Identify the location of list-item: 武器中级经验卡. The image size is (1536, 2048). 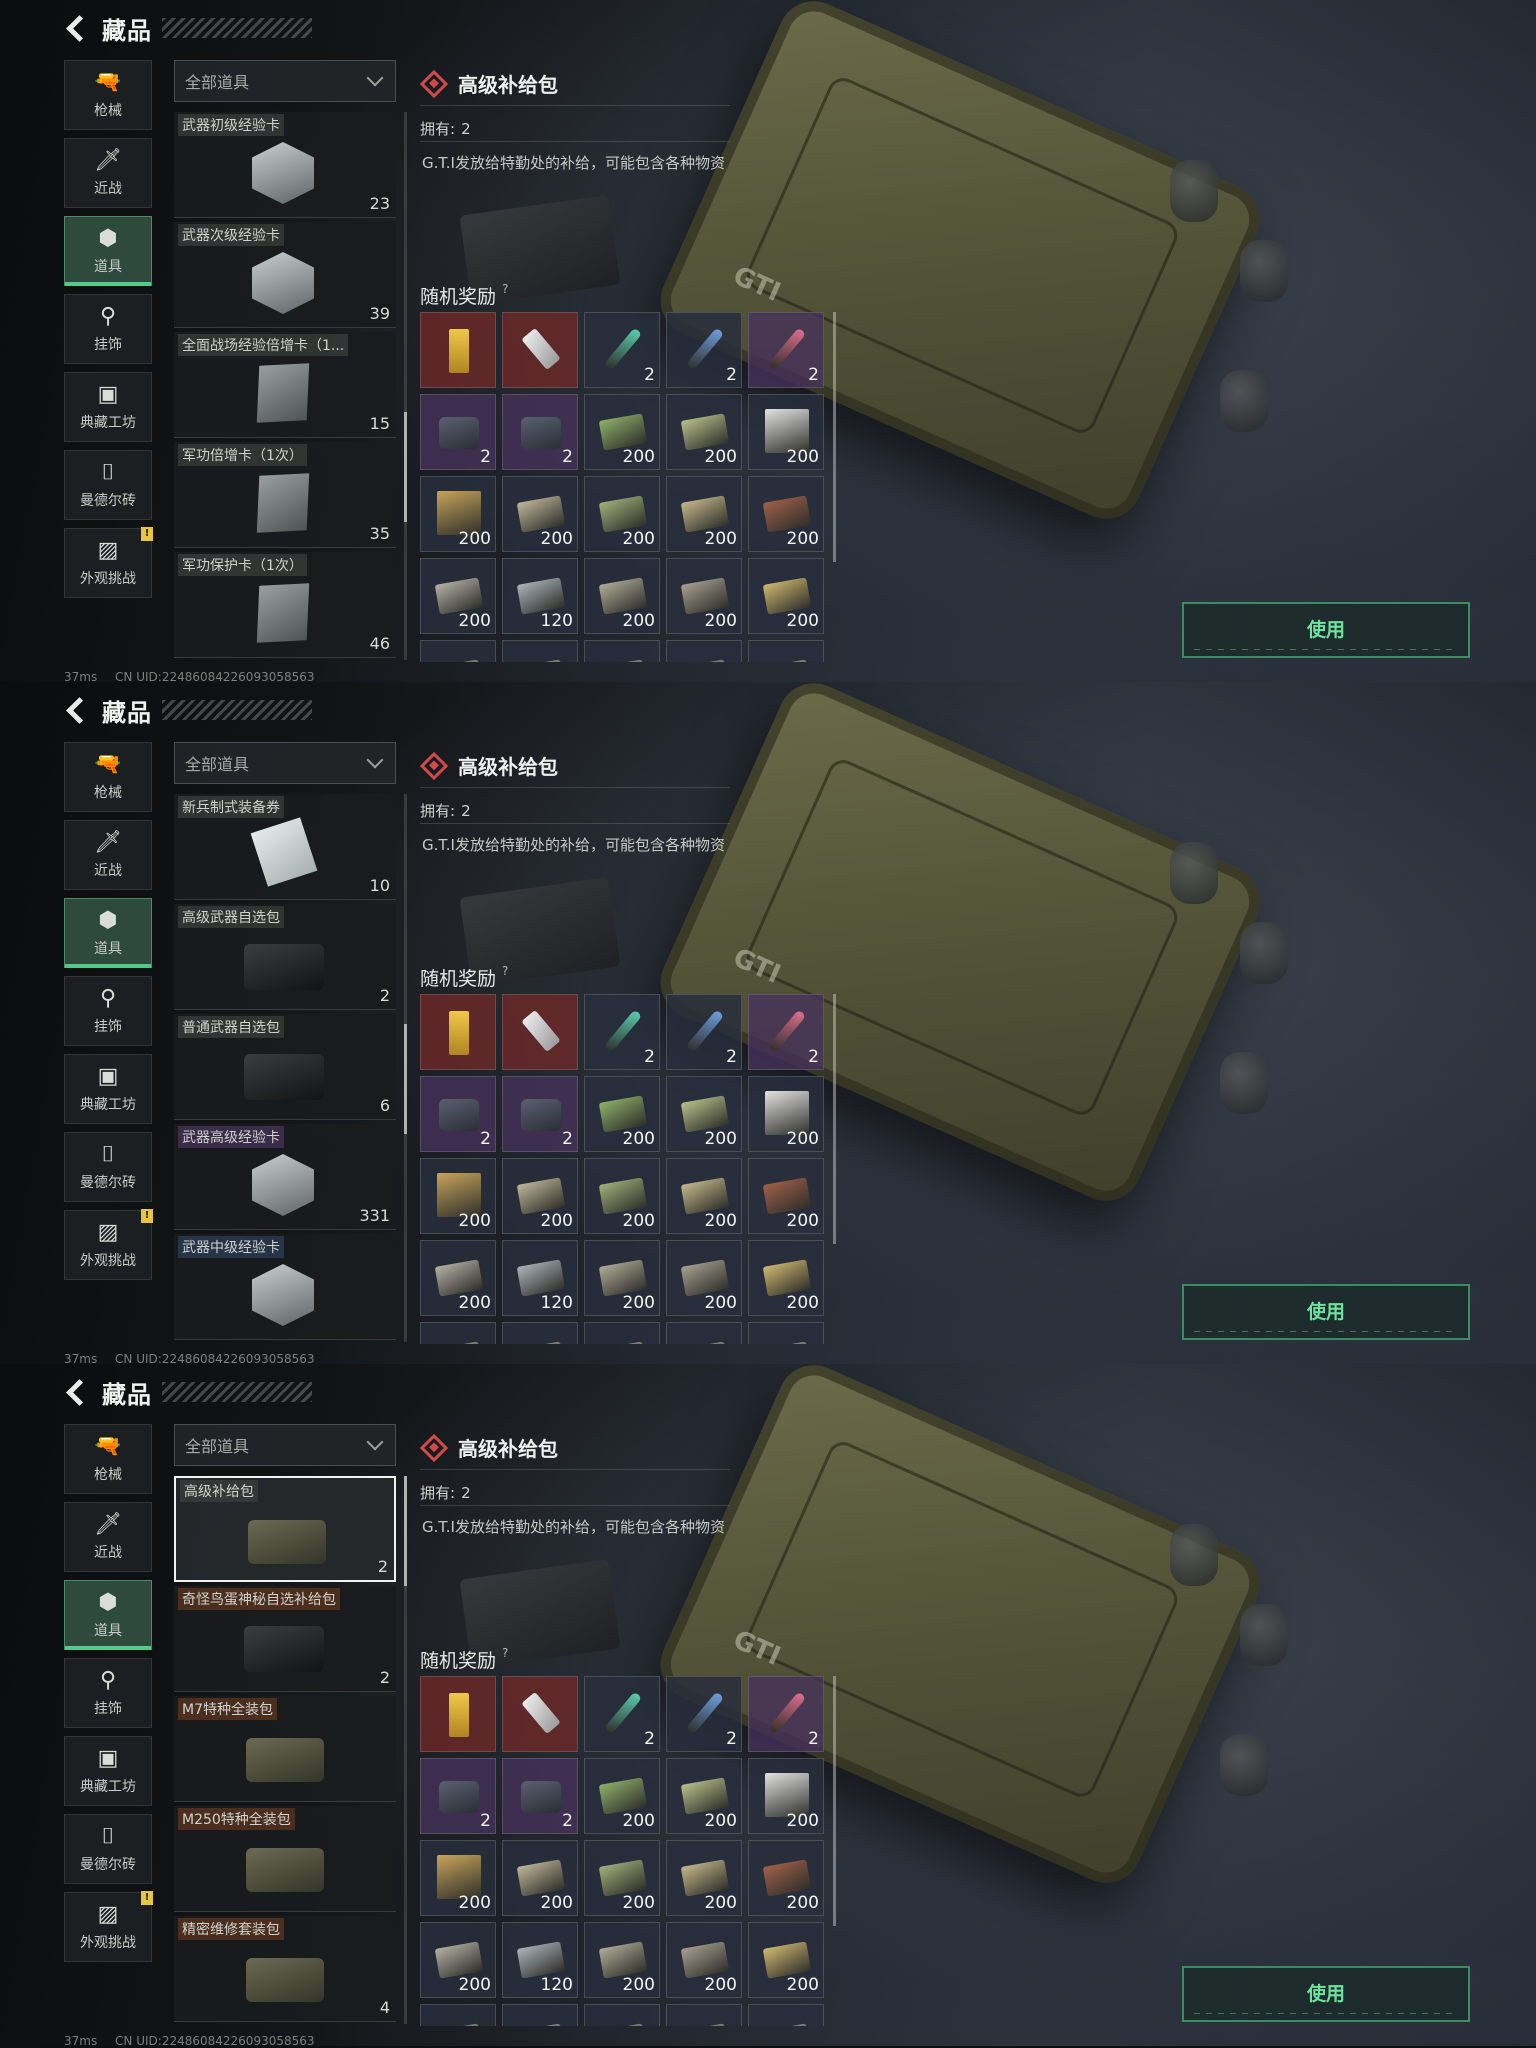
(285, 1287).